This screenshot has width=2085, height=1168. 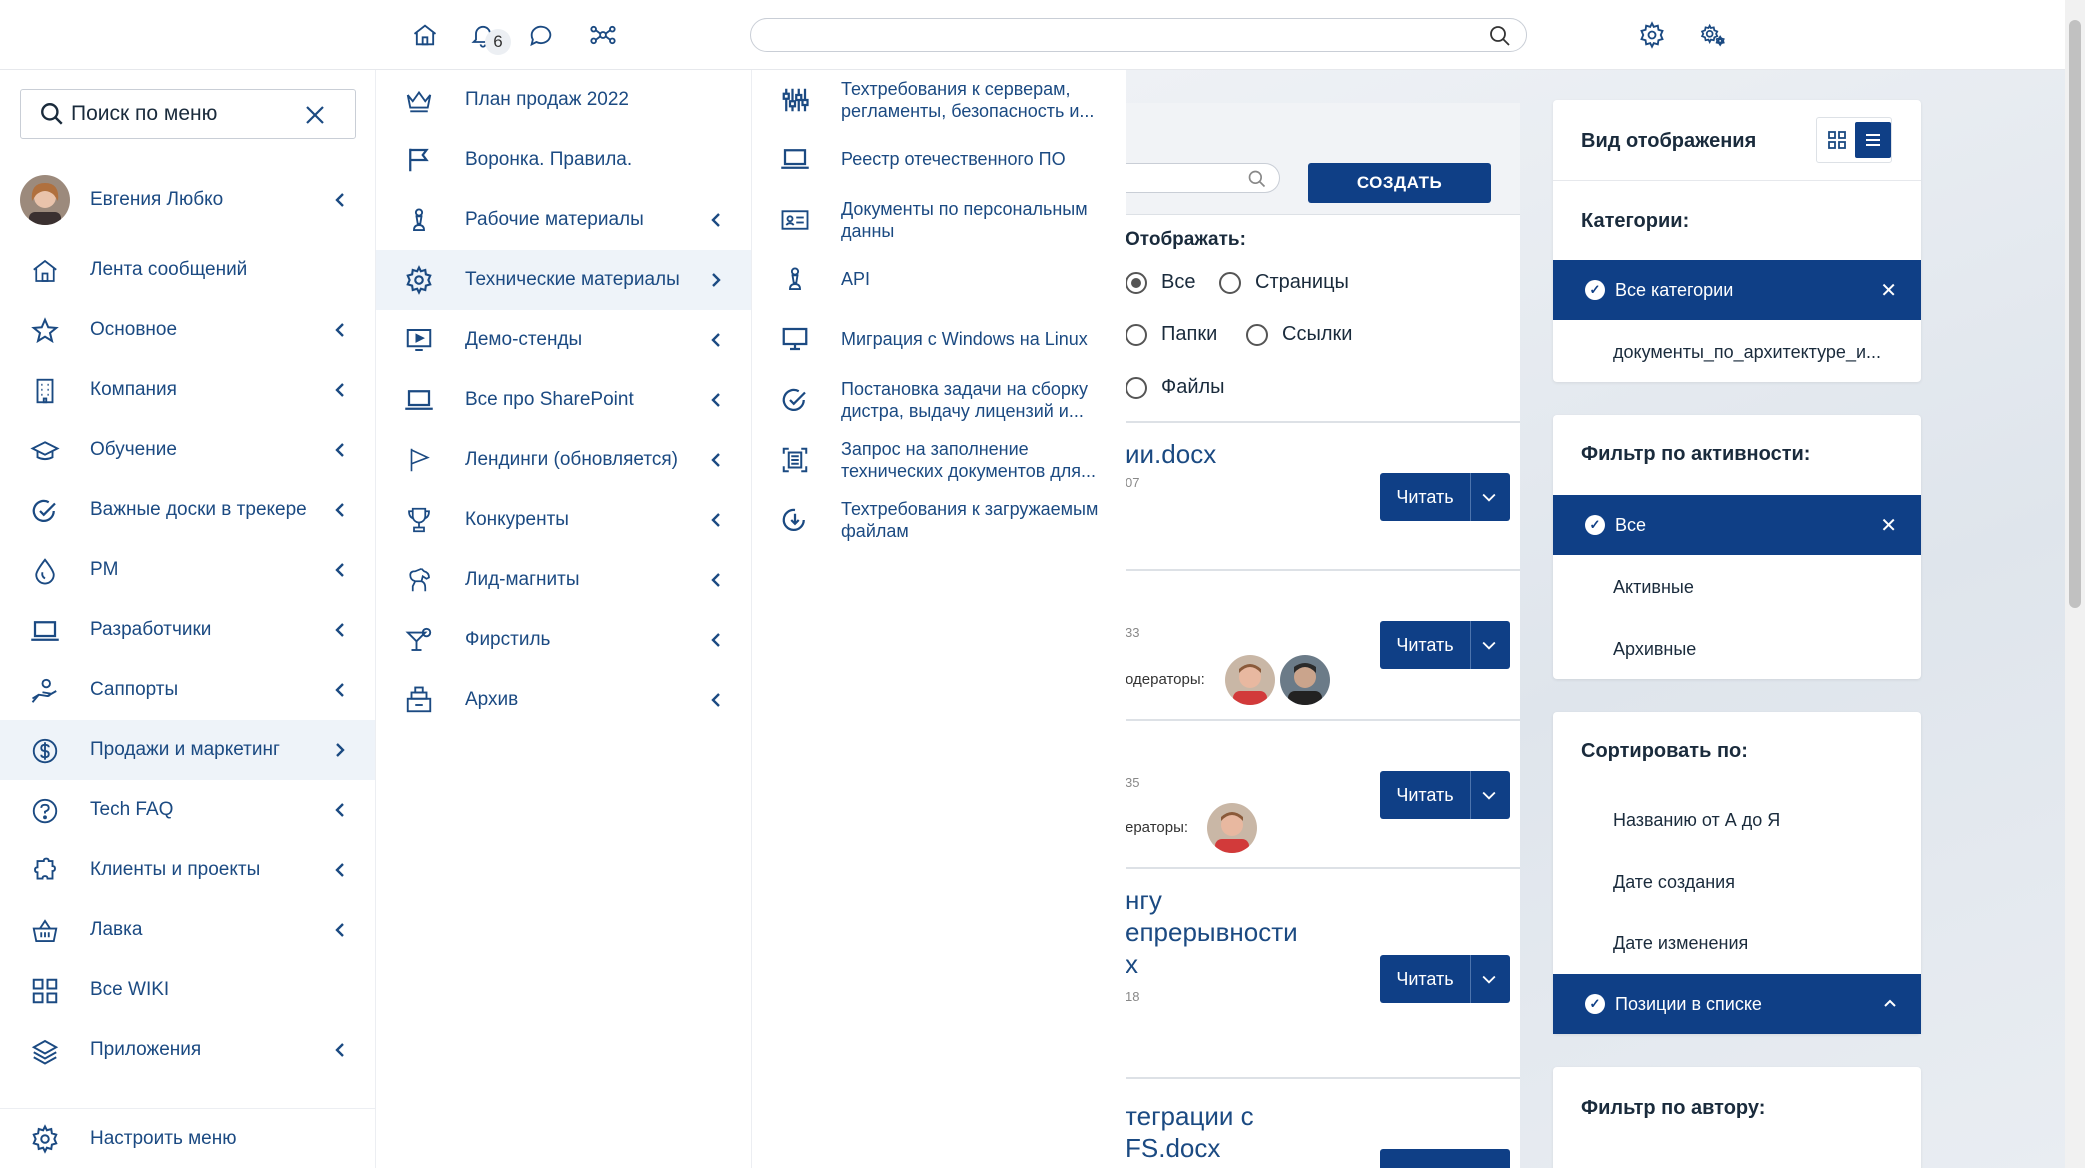 What do you see at coordinates (563, 520) in the screenshot?
I see `submenu-item-competitors: Конкуренты` at bounding box center [563, 520].